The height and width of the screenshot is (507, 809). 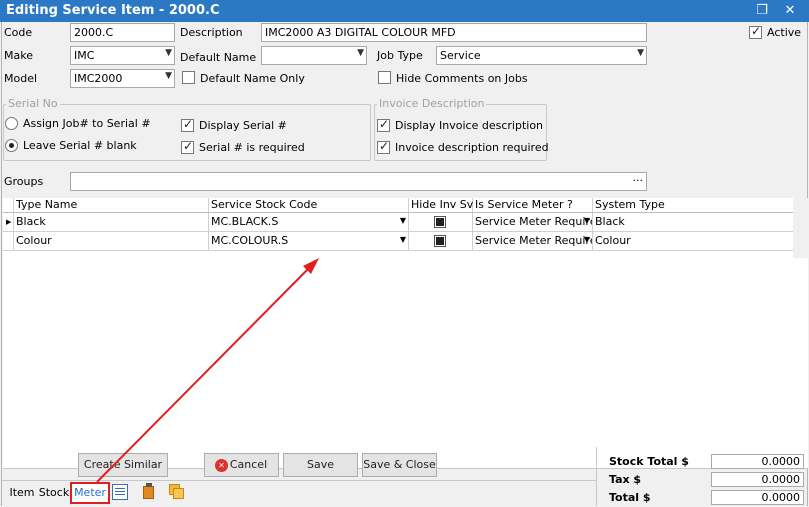 I want to click on create-similar-button: Create Similar, so click(x=123, y=465).